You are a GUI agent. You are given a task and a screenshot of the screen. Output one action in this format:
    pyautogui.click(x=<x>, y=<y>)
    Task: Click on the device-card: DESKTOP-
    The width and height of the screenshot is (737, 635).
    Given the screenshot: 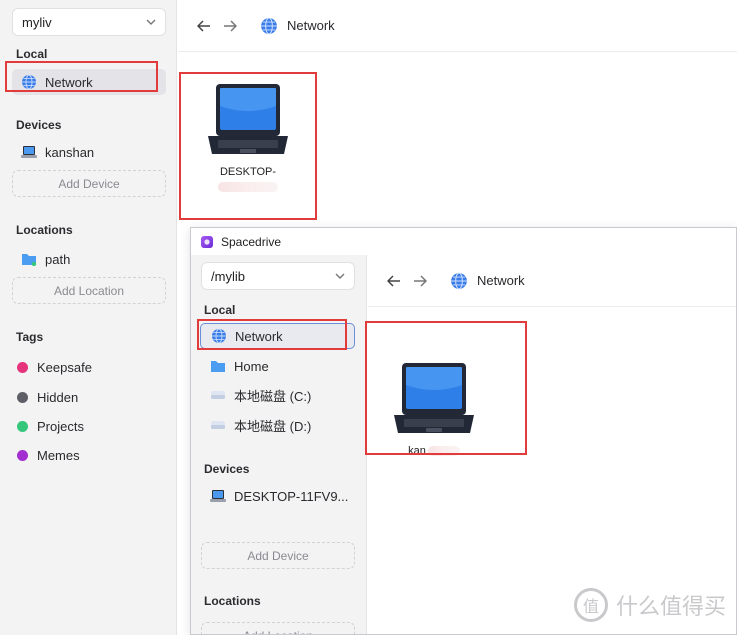 What is the action you would take?
    pyautogui.click(x=248, y=137)
    